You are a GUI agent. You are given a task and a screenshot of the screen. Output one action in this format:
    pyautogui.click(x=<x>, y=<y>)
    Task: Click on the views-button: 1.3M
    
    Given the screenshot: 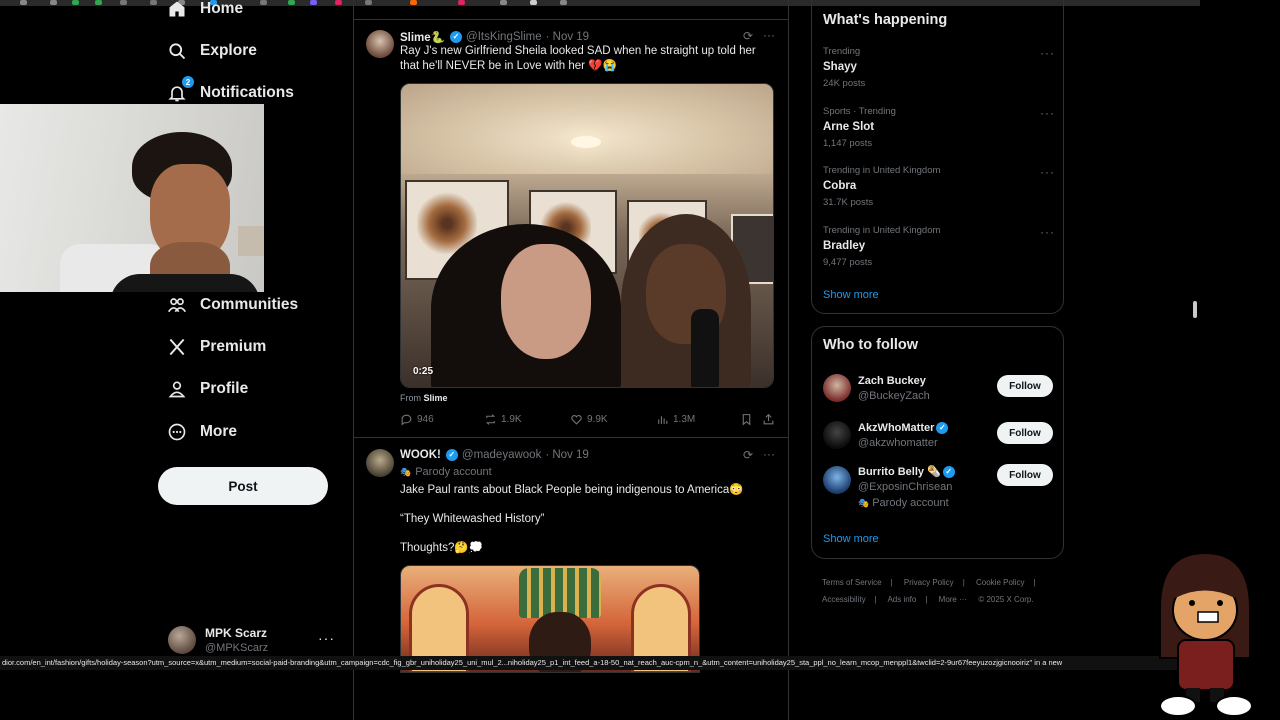 What is the action you would take?
    pyautogui.click(x=675, y=419)
    